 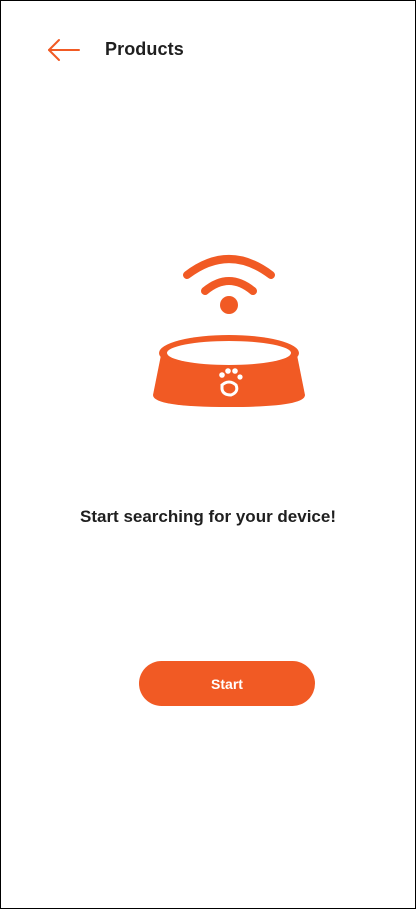 I want to click on arrow-left-icon, so click(x=64, y=50).